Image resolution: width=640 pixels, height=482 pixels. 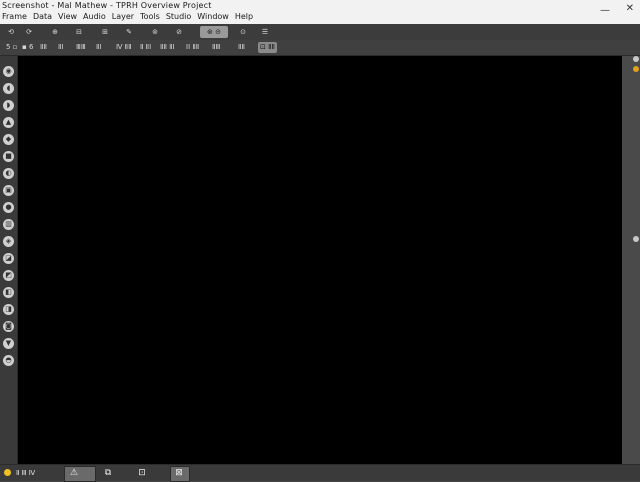 What do you see at coordinates (8, 224) in the screenshot?
I see `tool-icon: ▥` at bounding box center [8, 224].